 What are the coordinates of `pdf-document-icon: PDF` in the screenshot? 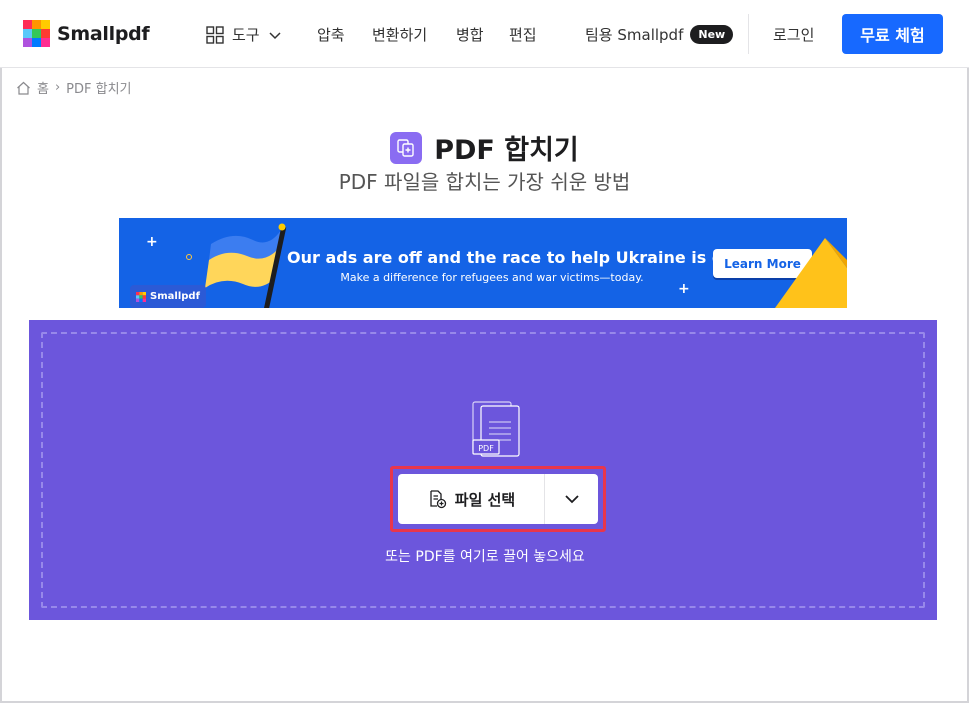 It's located at (496, 429).